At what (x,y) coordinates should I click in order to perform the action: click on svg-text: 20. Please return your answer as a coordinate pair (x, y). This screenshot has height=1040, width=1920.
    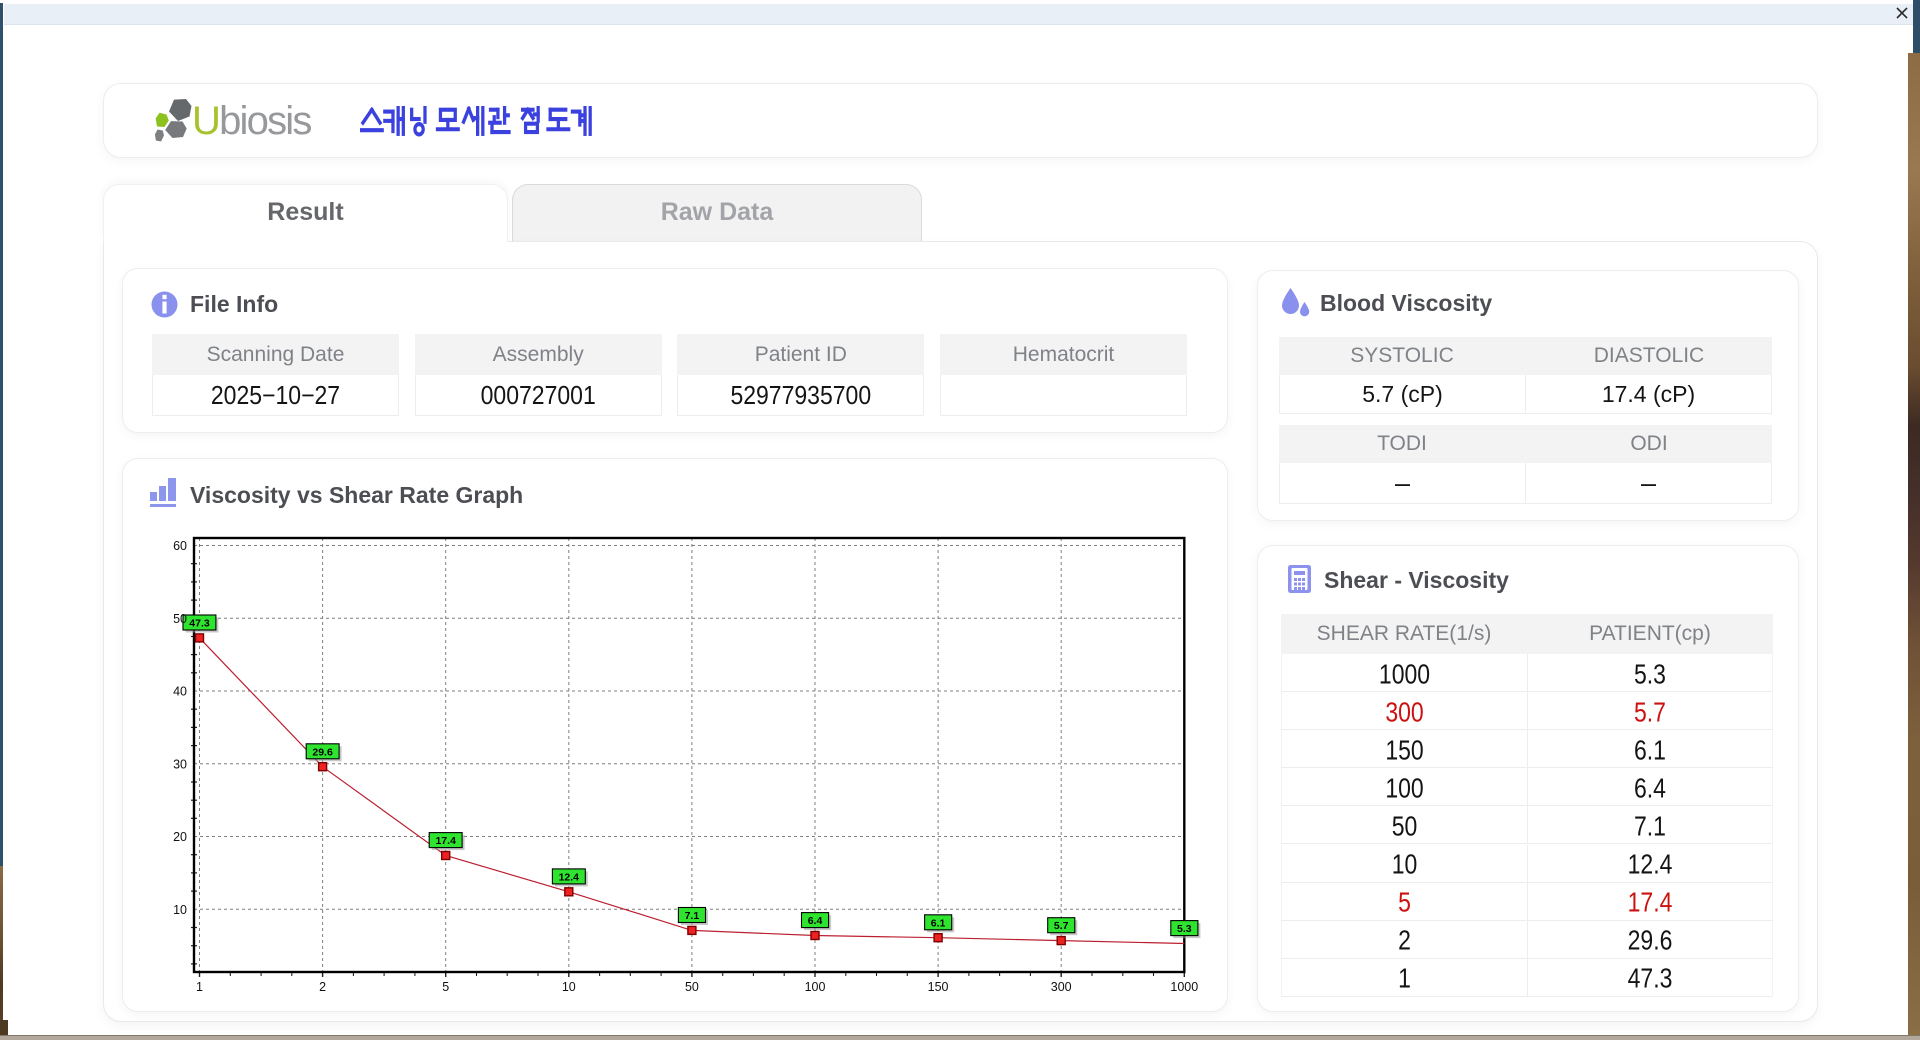
    Looking at the image, I should click on (180, 837).